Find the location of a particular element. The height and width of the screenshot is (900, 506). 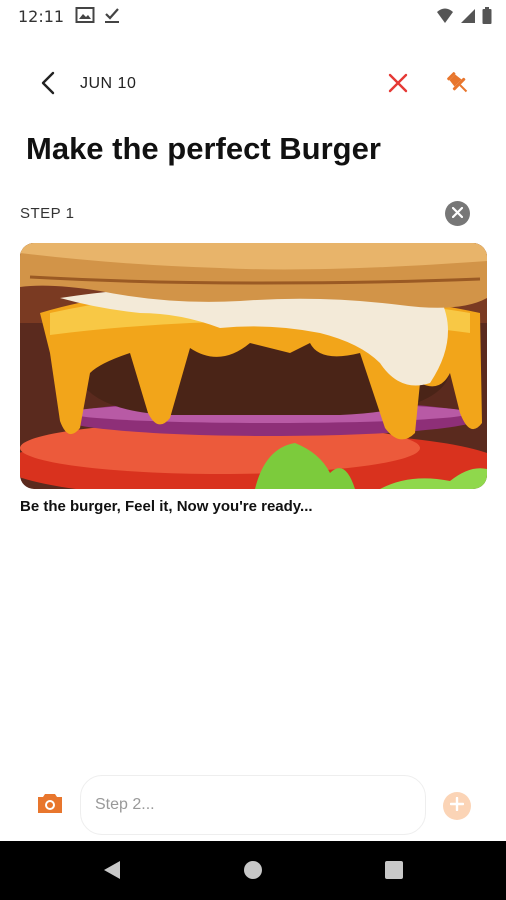

back-arrow-icon is located at coordinates (48, 85).